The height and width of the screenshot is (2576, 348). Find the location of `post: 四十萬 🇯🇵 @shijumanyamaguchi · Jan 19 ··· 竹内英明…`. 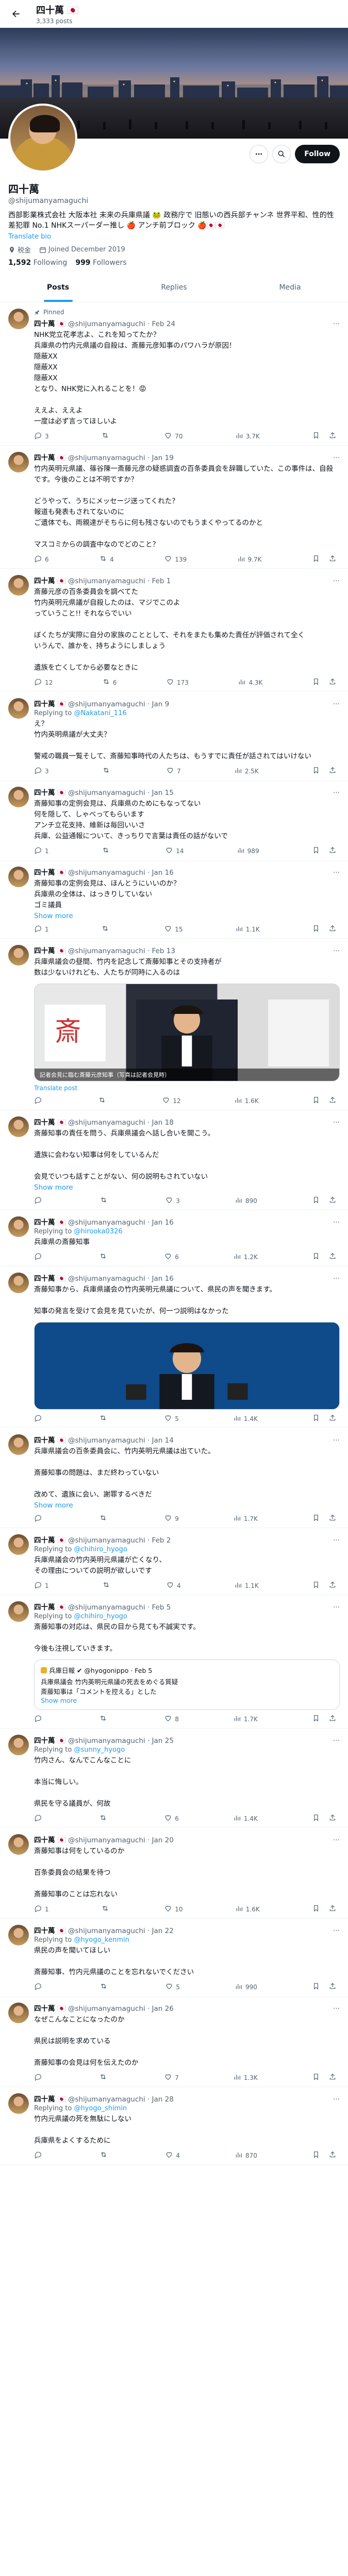

post: 四十萬 🇯🇵 @shijumanyamaguchi · Jan 19 ··· 竹内英明… is located at coordinates (174, 507).